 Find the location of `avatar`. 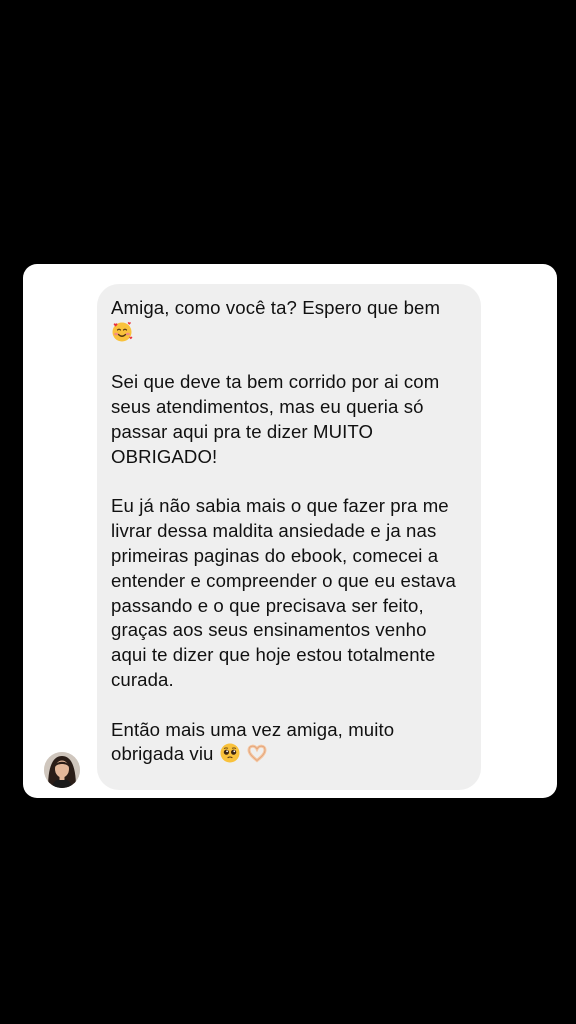

avatar is located at coordinates (62, 770).